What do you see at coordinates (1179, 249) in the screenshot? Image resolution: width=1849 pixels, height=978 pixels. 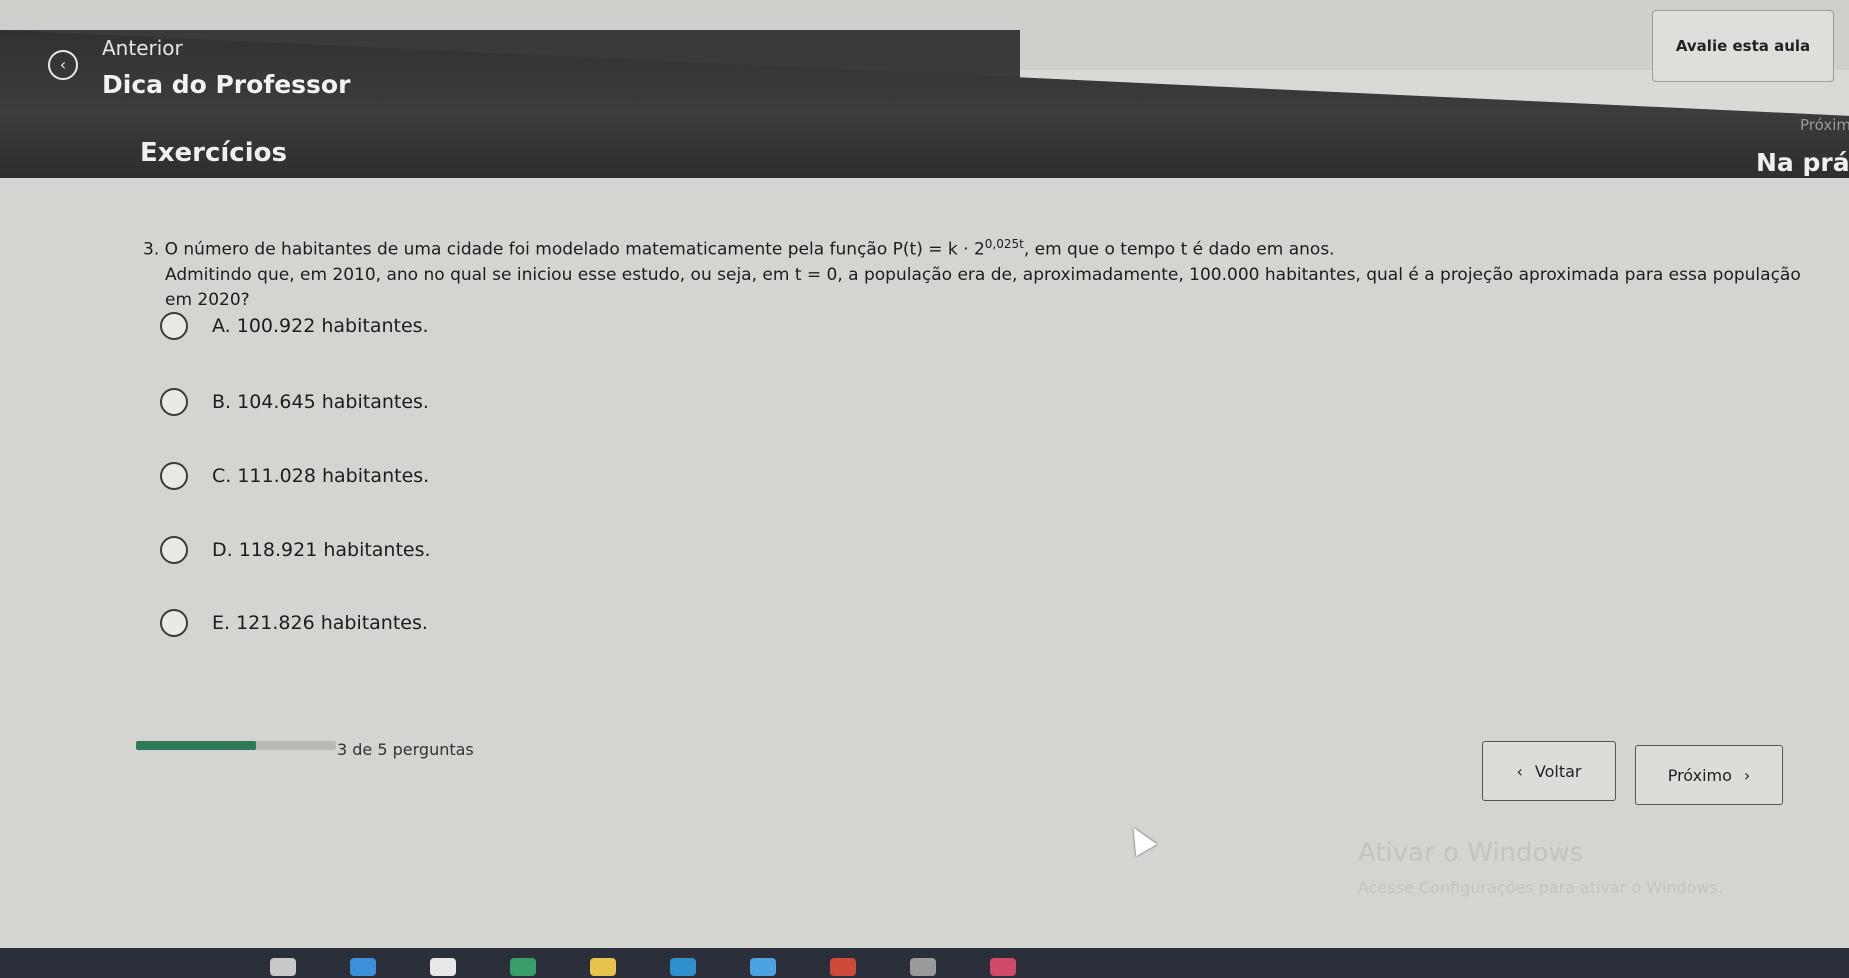 I see `question-after-formula: , em que o tempo t é dado em anos.` at bounding box center [1179, 249].